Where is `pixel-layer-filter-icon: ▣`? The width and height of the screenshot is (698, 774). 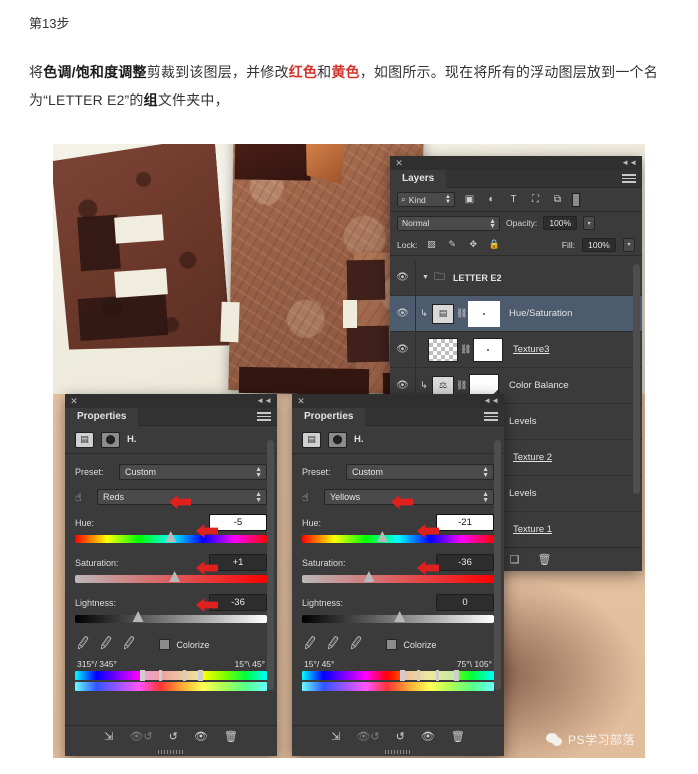 pixel-layer-filter-icon: ▣ is located at coordinates (469, 199).